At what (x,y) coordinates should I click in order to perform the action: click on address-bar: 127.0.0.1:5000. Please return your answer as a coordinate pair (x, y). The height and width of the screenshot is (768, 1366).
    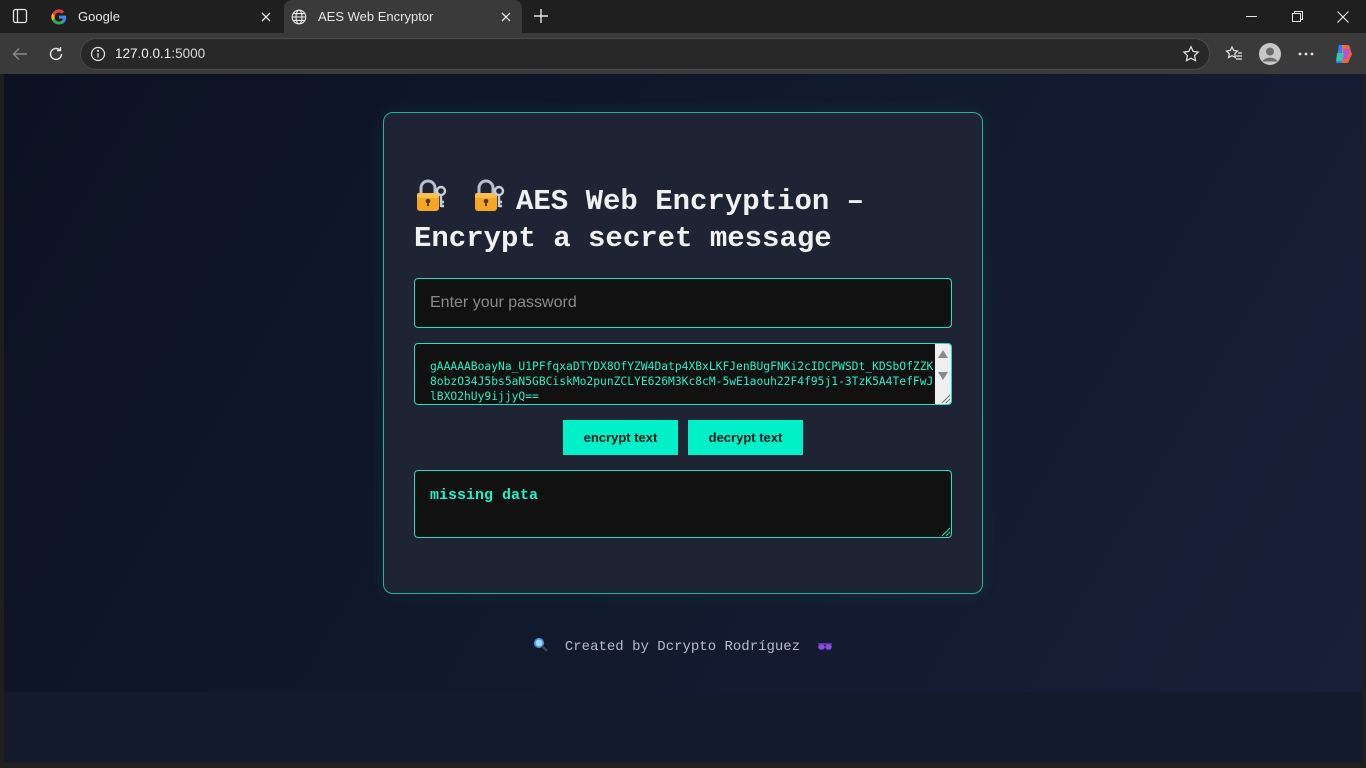
    Looking at the image, I should click on (645, 54).